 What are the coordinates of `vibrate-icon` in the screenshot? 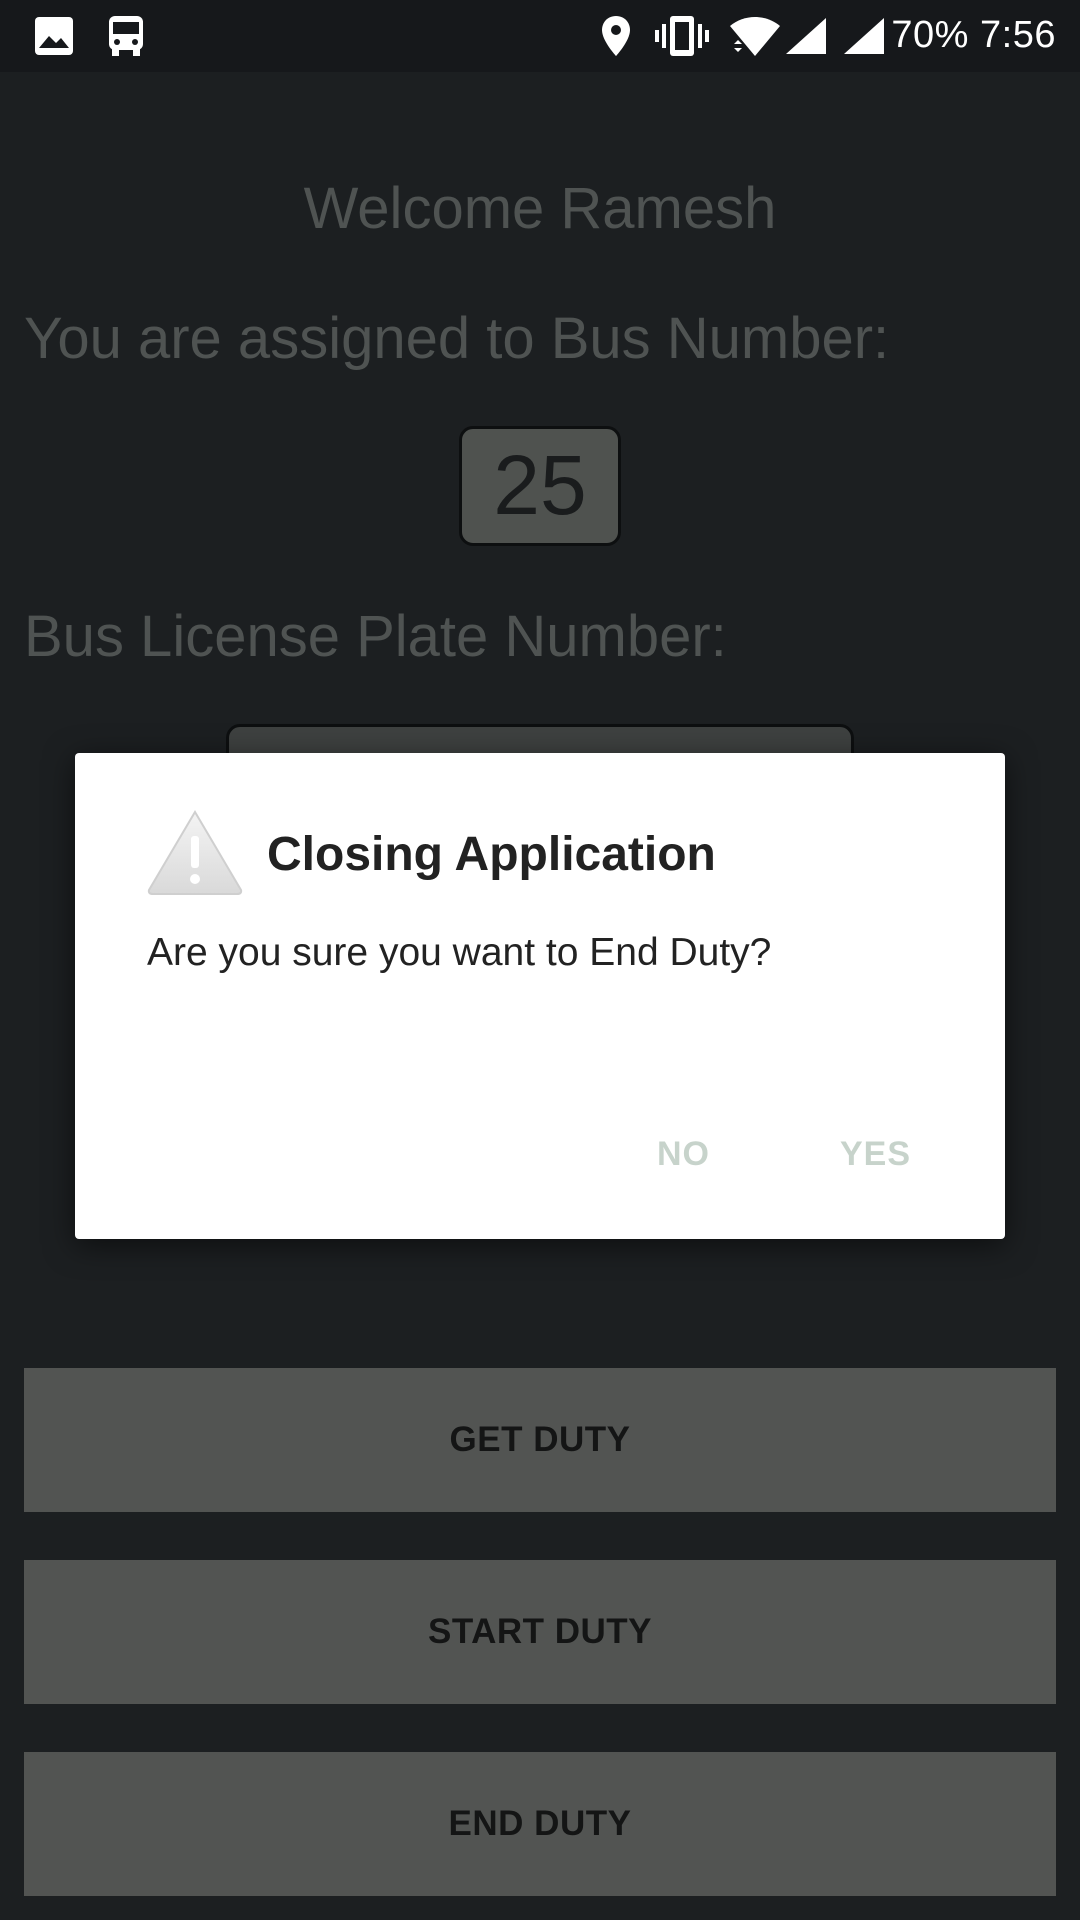 It's located at (682, 36).